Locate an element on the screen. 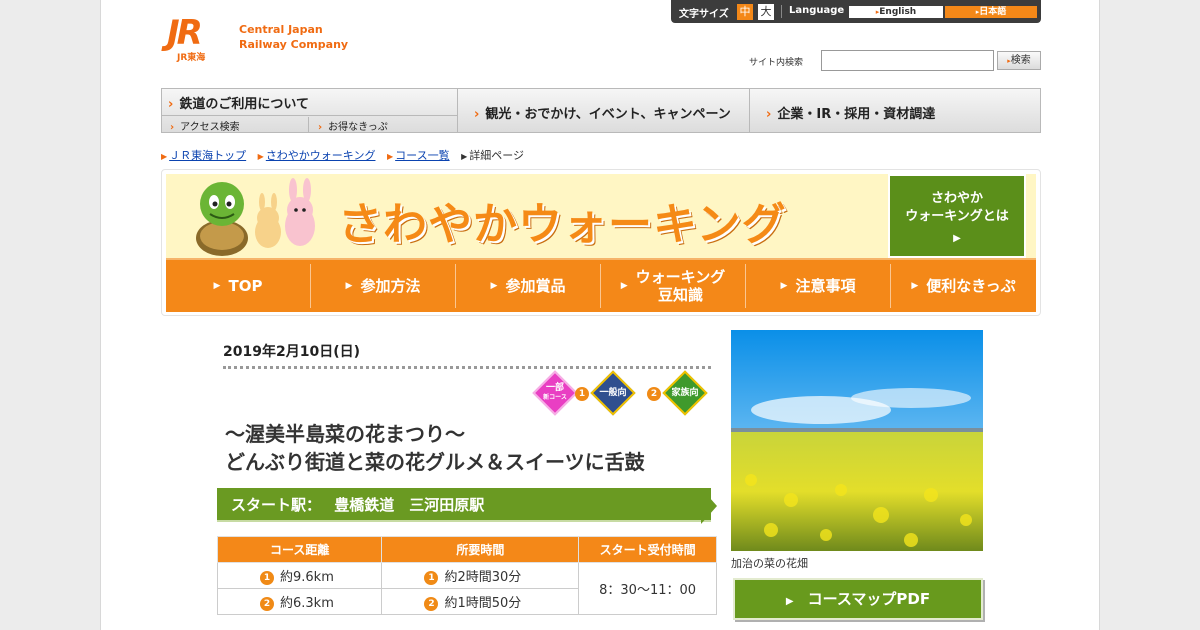 This screenshot has width=1200, height=630. breadcrumb-jr-top: ＪＲ東海トップ is located at coordinates (207, 155).